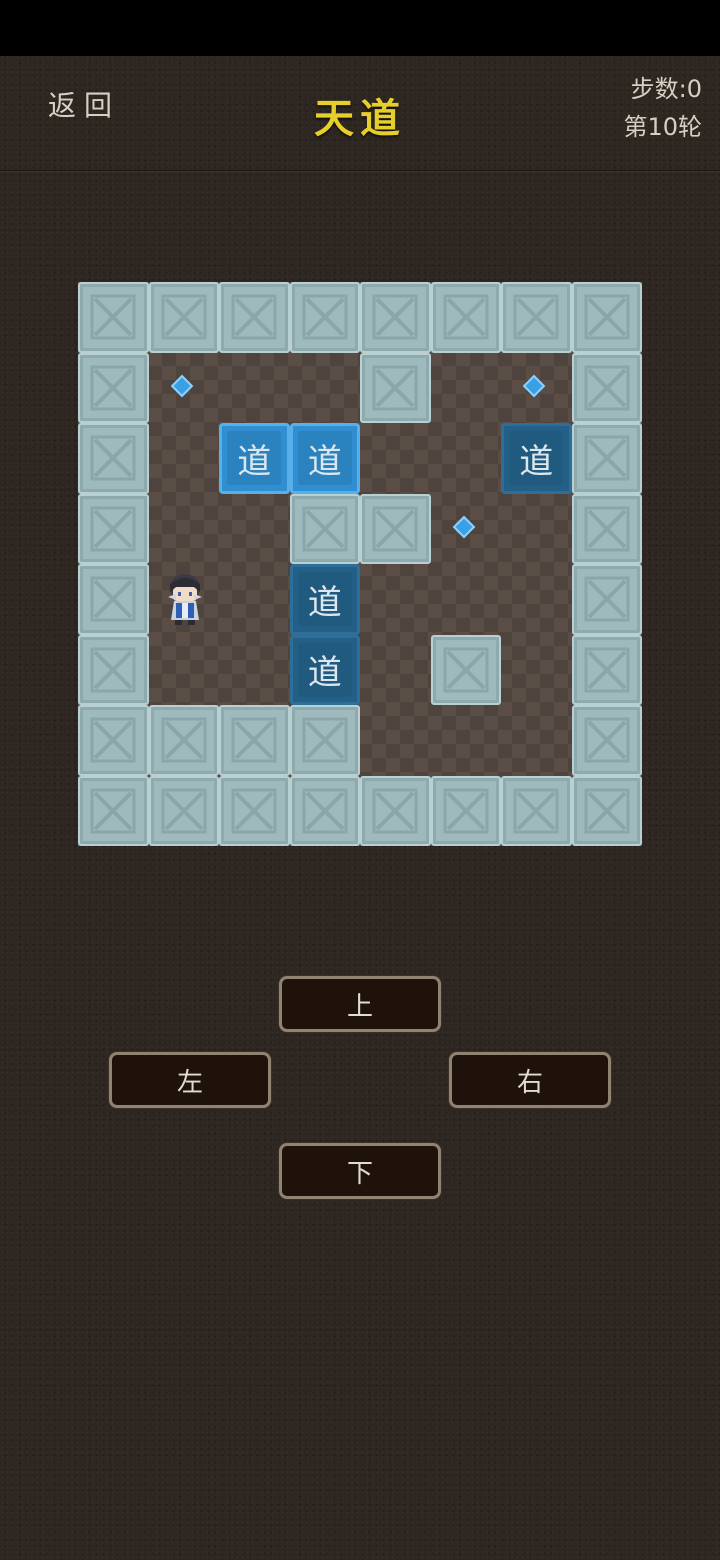 The height and width of the screenshot is (1560, 720). What do you see at coordinates (530, 1080) in the screenshot?
I see `right-button: 右` at bounding box center [530, 1080].